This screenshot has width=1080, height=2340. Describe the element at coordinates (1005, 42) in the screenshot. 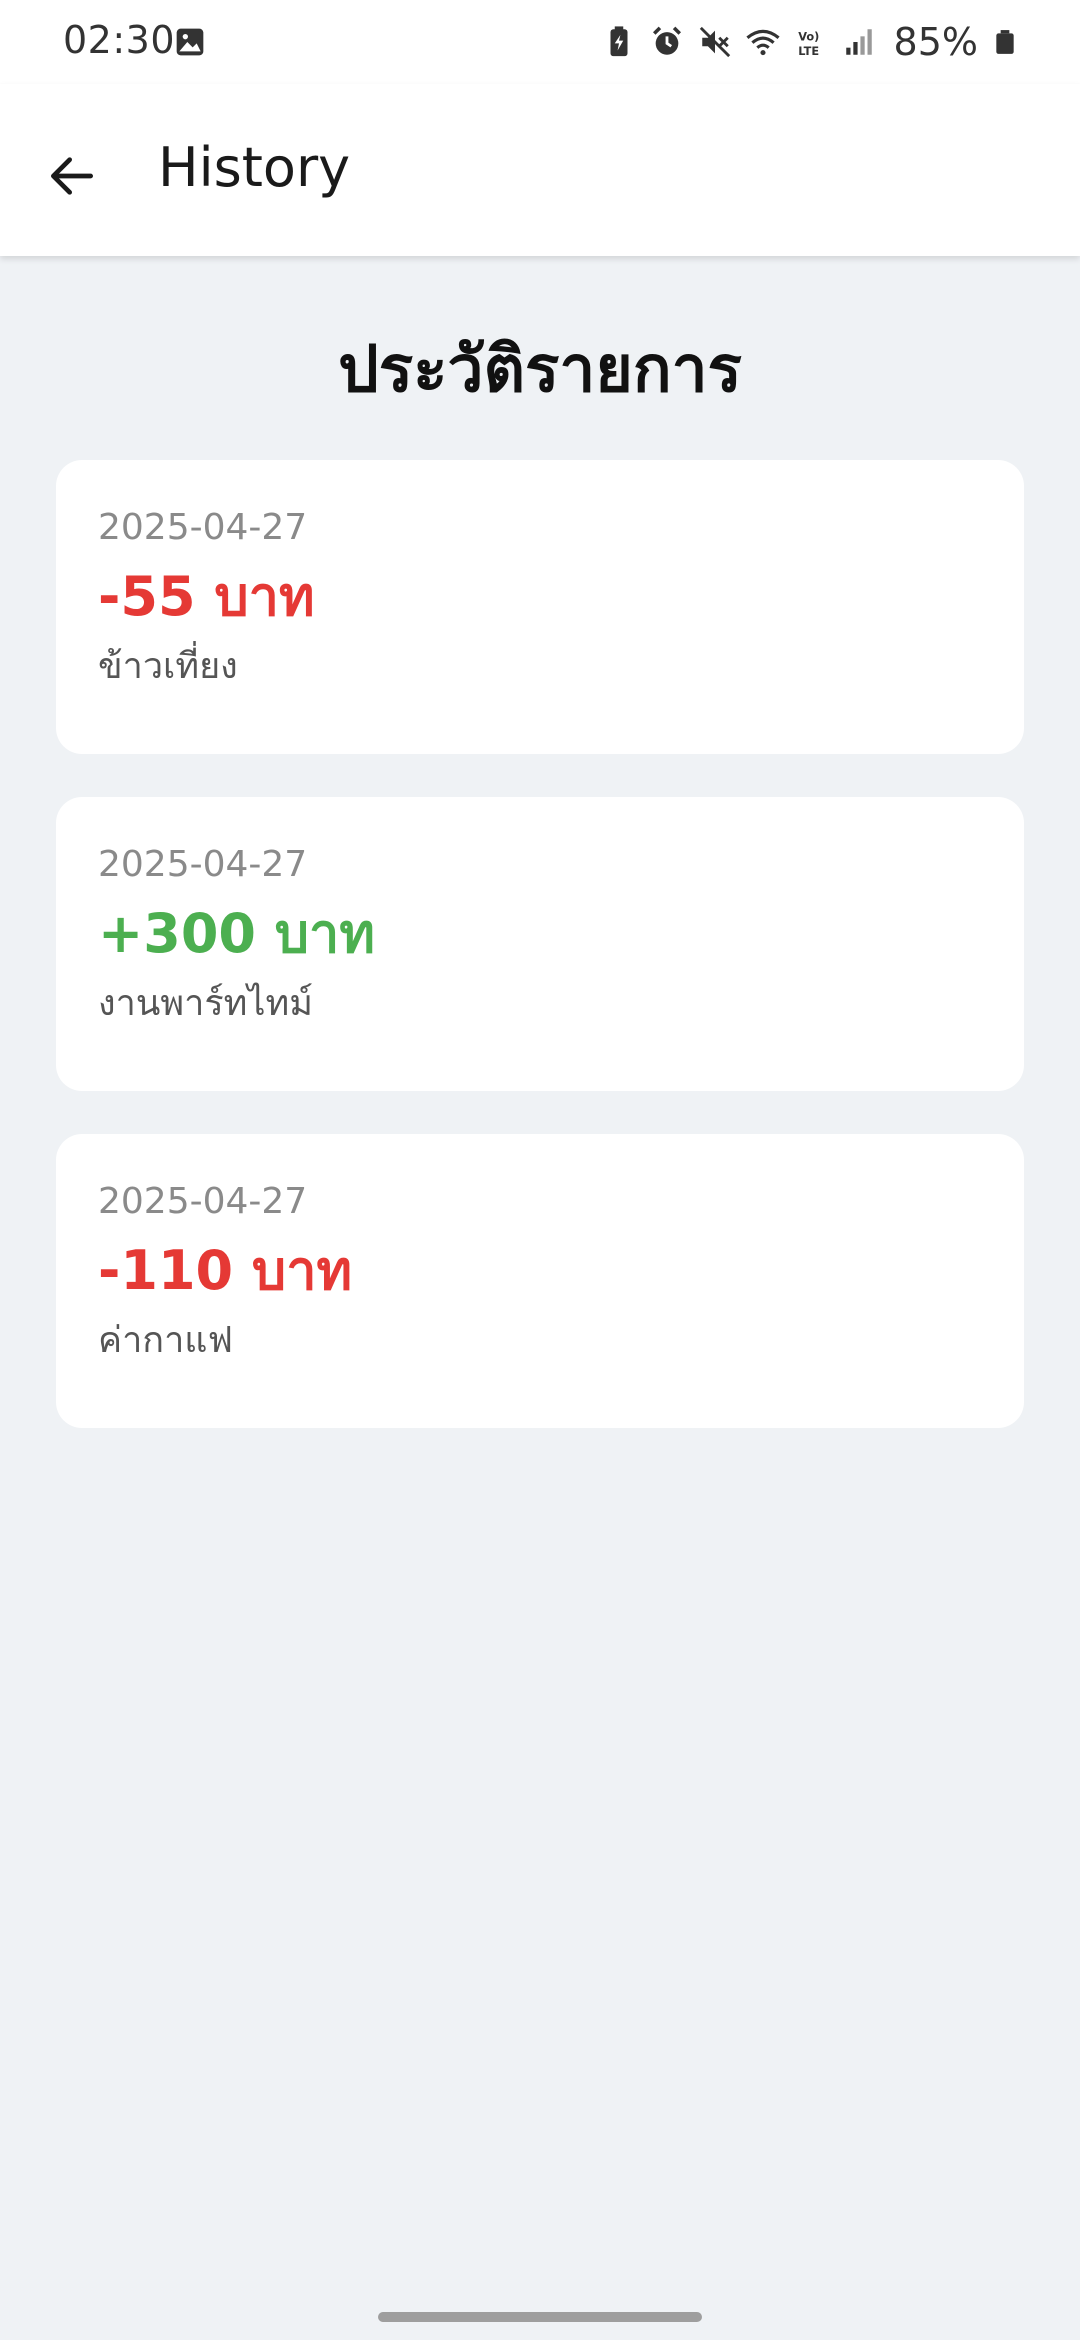

I see `battery-icon` at that location.